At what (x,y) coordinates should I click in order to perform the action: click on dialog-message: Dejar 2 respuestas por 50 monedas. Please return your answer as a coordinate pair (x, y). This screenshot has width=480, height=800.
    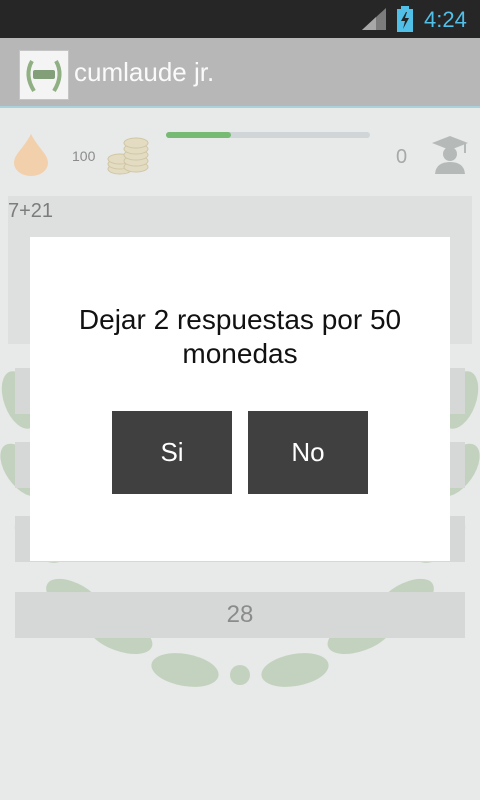
    Looking at the image, I should click on (240, 336).